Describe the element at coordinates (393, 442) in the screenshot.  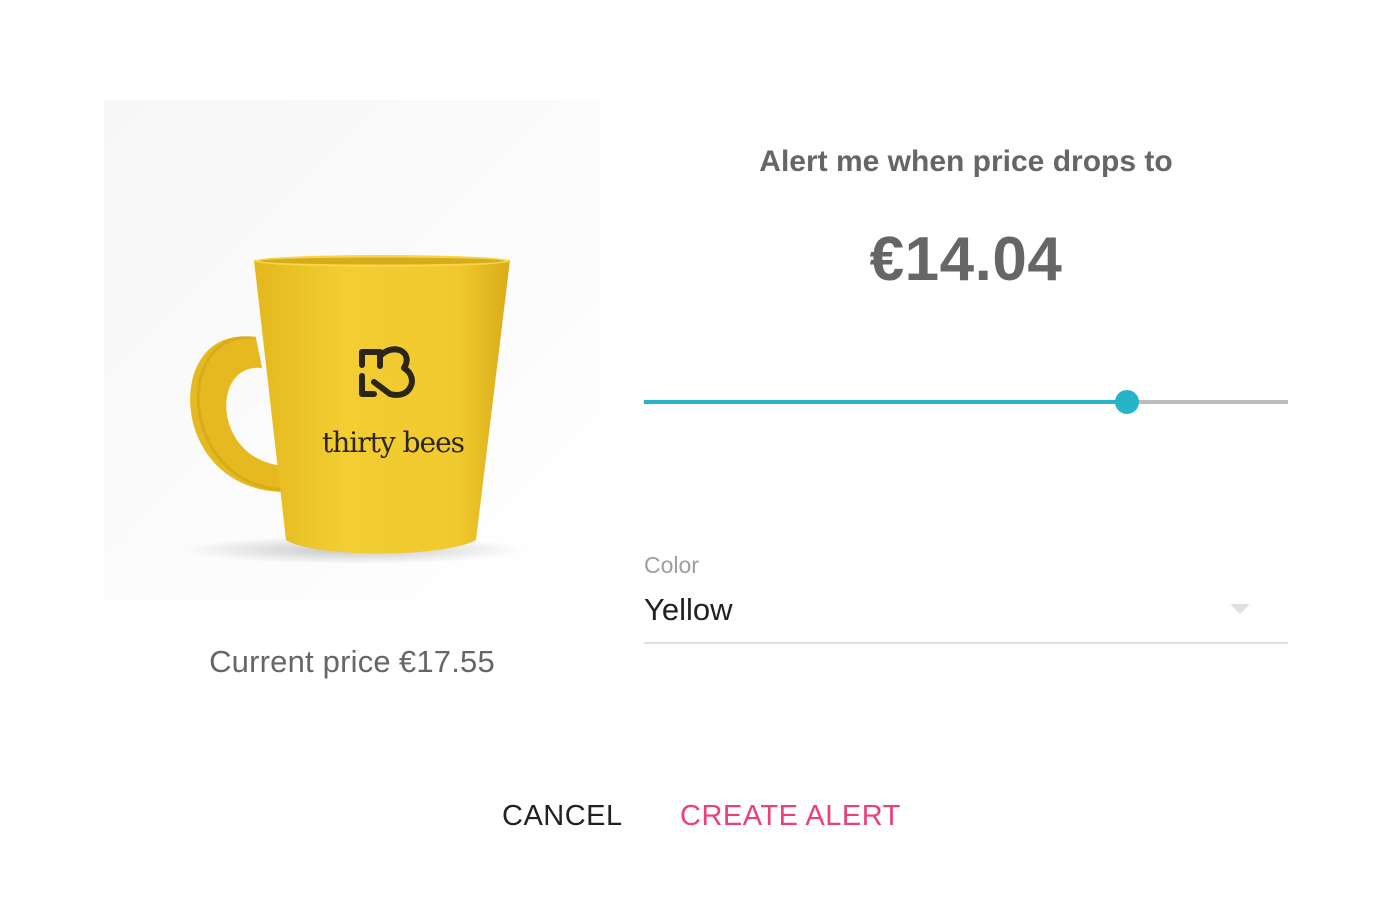
I see `brand-text: thirty bees` at that location.